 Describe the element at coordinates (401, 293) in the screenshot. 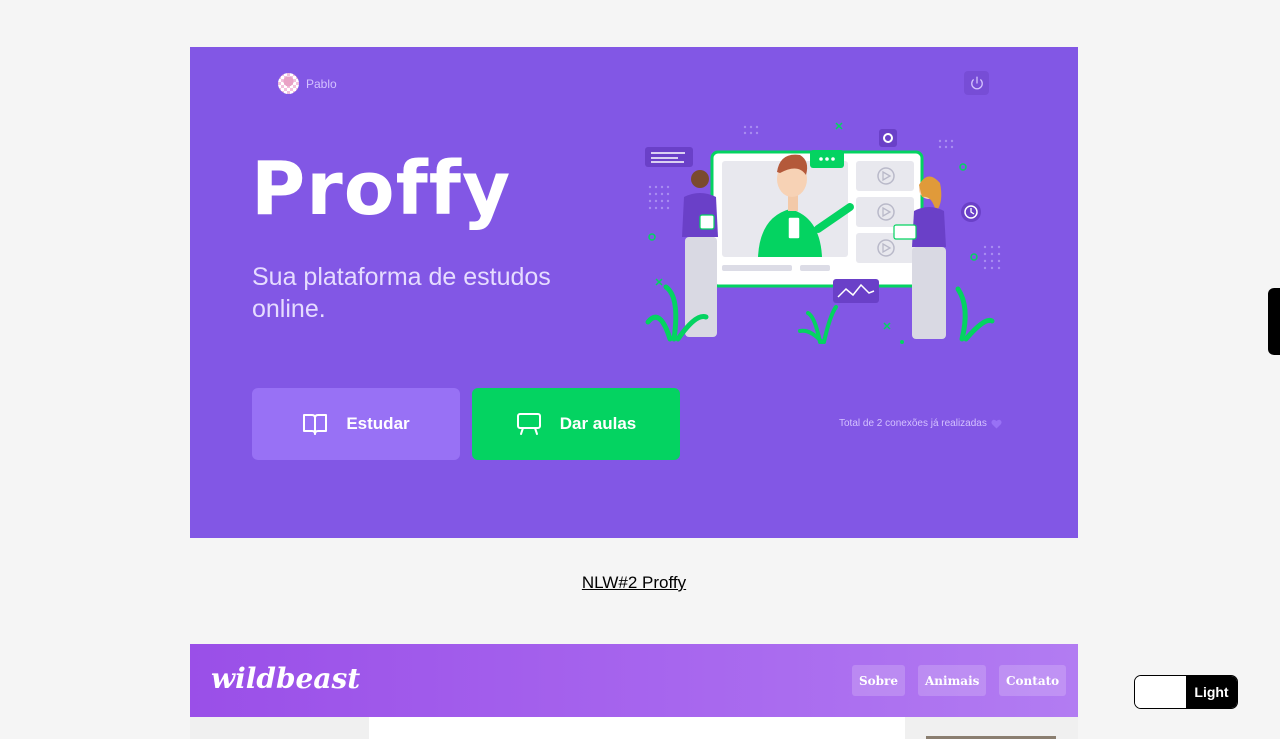

I see `tagline: Sua plataforma de estudos online.` at that location.